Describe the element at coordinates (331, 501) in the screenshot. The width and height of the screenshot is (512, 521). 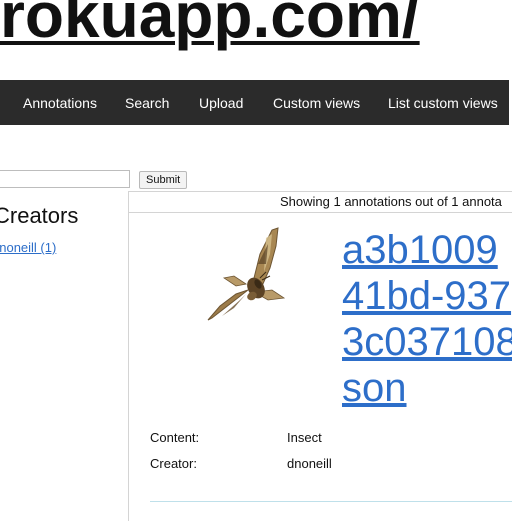
I see `row-divider` at that location.